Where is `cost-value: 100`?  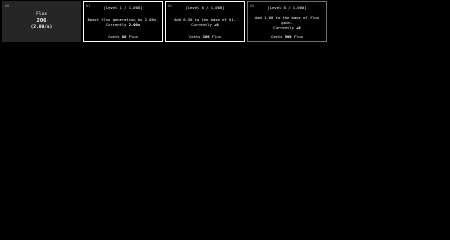
cost-value: 100 is located at coordinates (206, 36).